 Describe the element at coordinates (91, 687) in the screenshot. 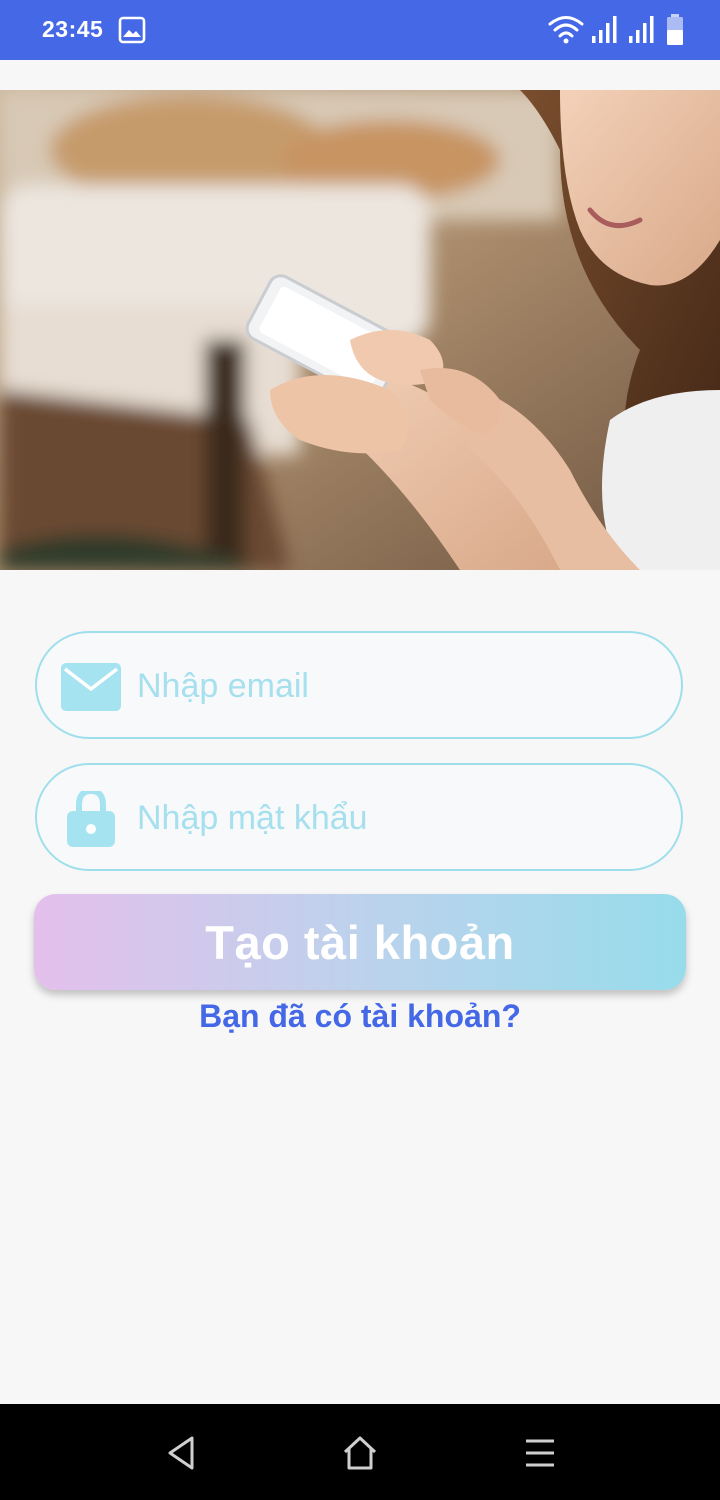

I see `mail-icon` at that location.